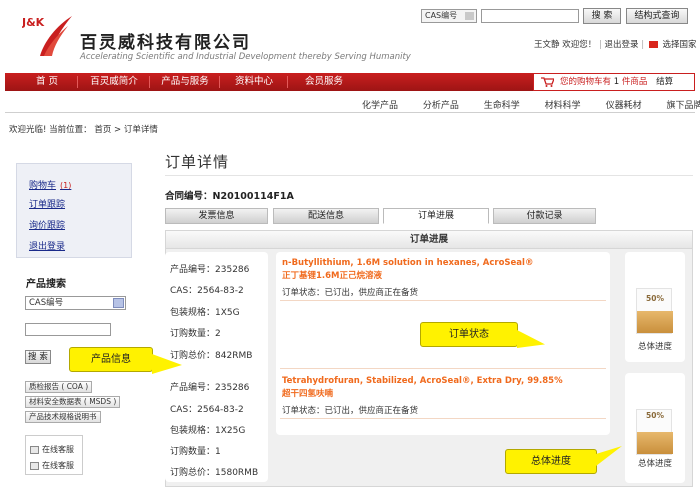  What do you see at coordinates (197, 162) in the screenshot?
I see `page-title: 订单详情` at bounding box center [197, 162].